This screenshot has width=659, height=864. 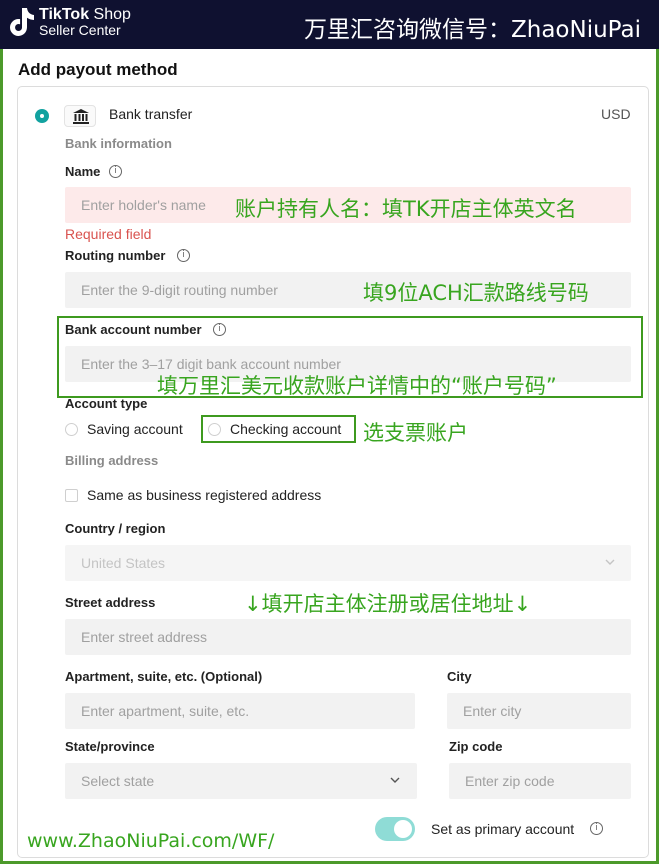 What do you see at coordinates (112, 460) in the screenshot?
I see `billing-address-heading: Billing address` at bounding box center [112, 460].